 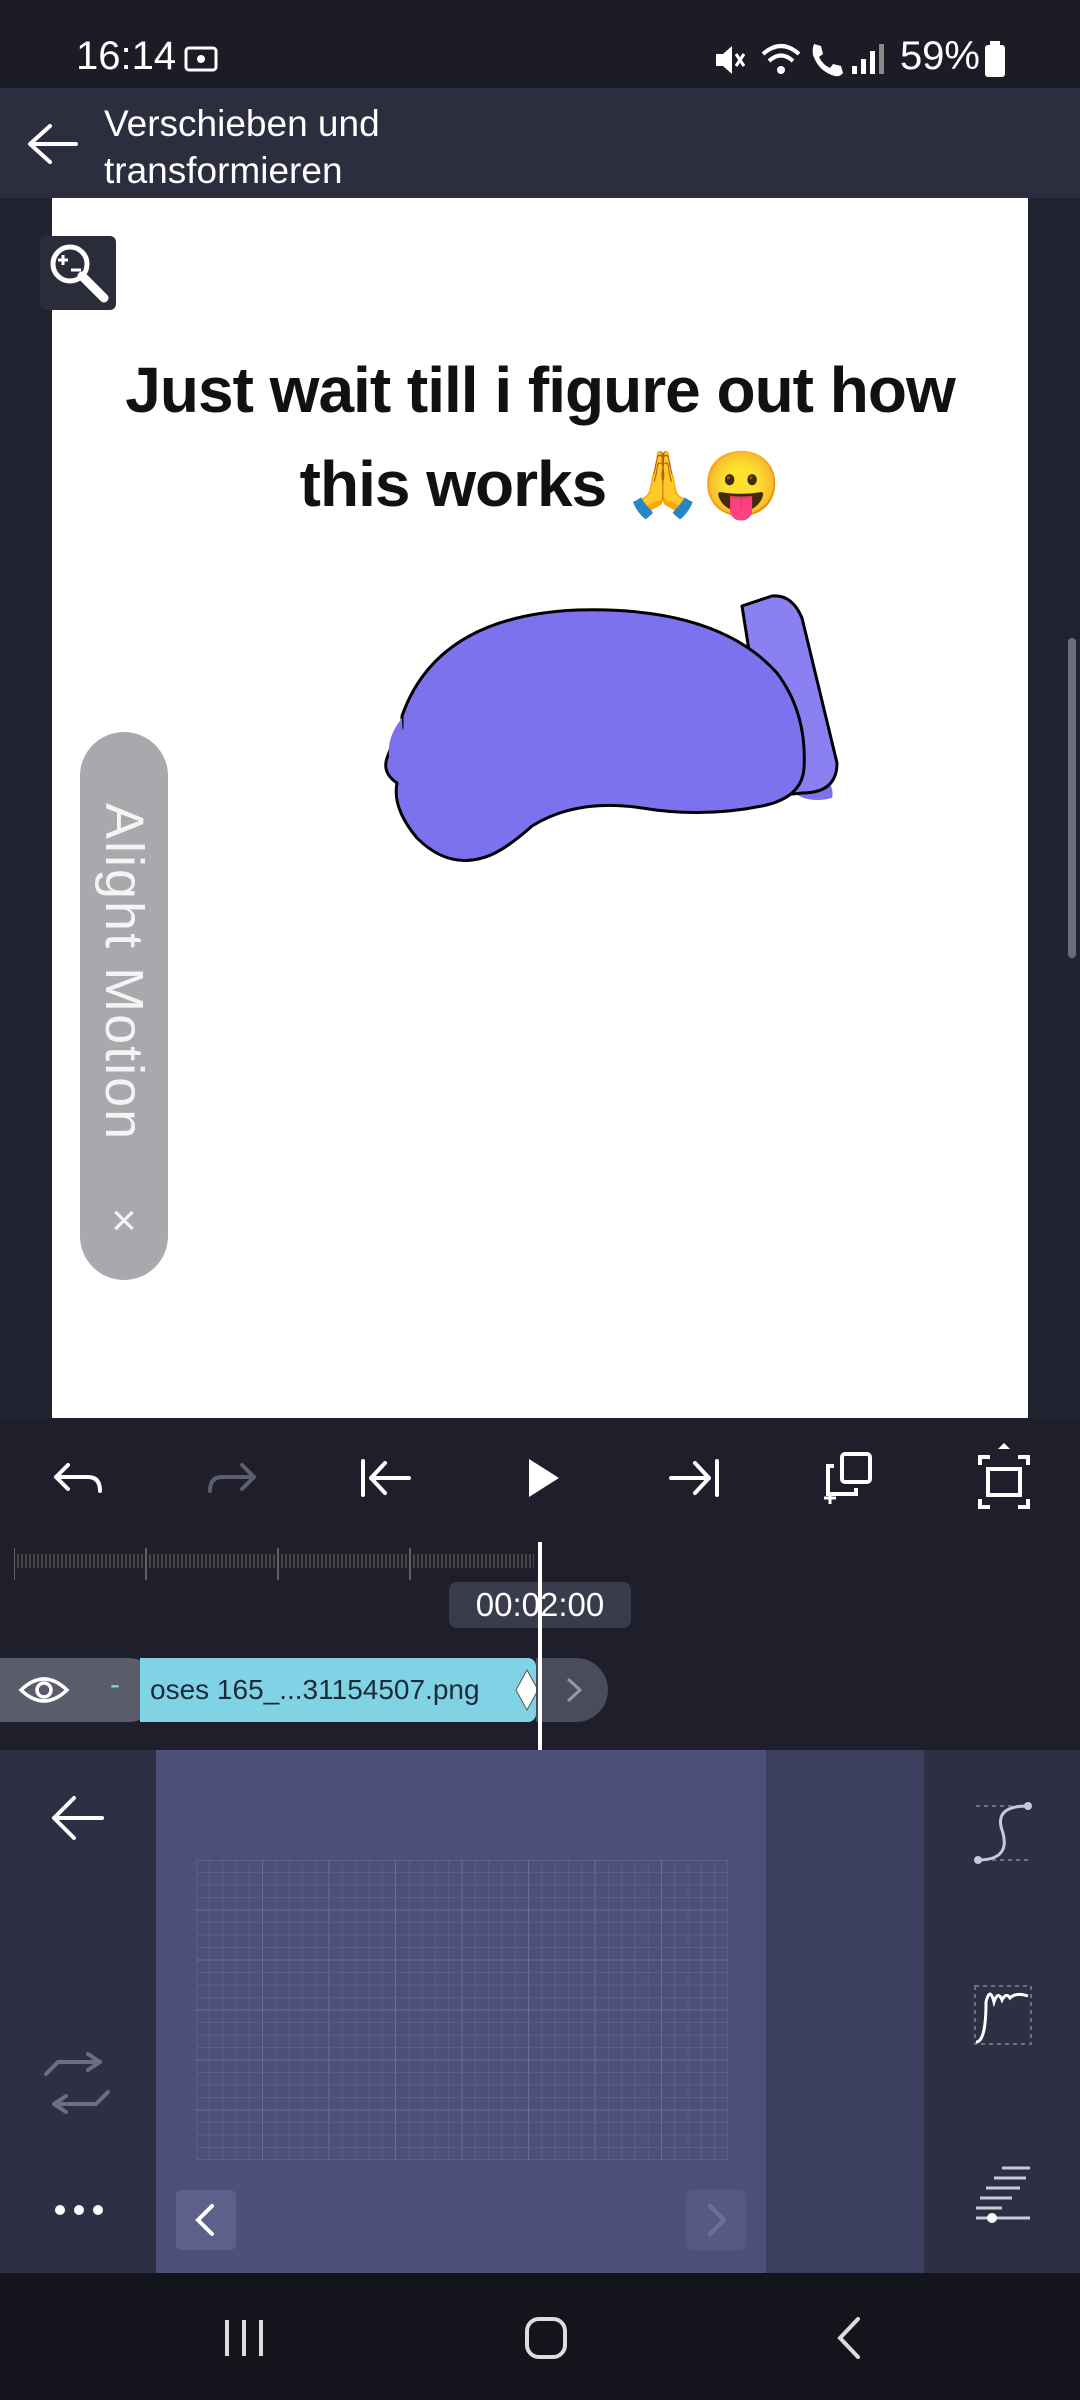 I want to click on jump-to-start-button, so click(x=385, y=1478).